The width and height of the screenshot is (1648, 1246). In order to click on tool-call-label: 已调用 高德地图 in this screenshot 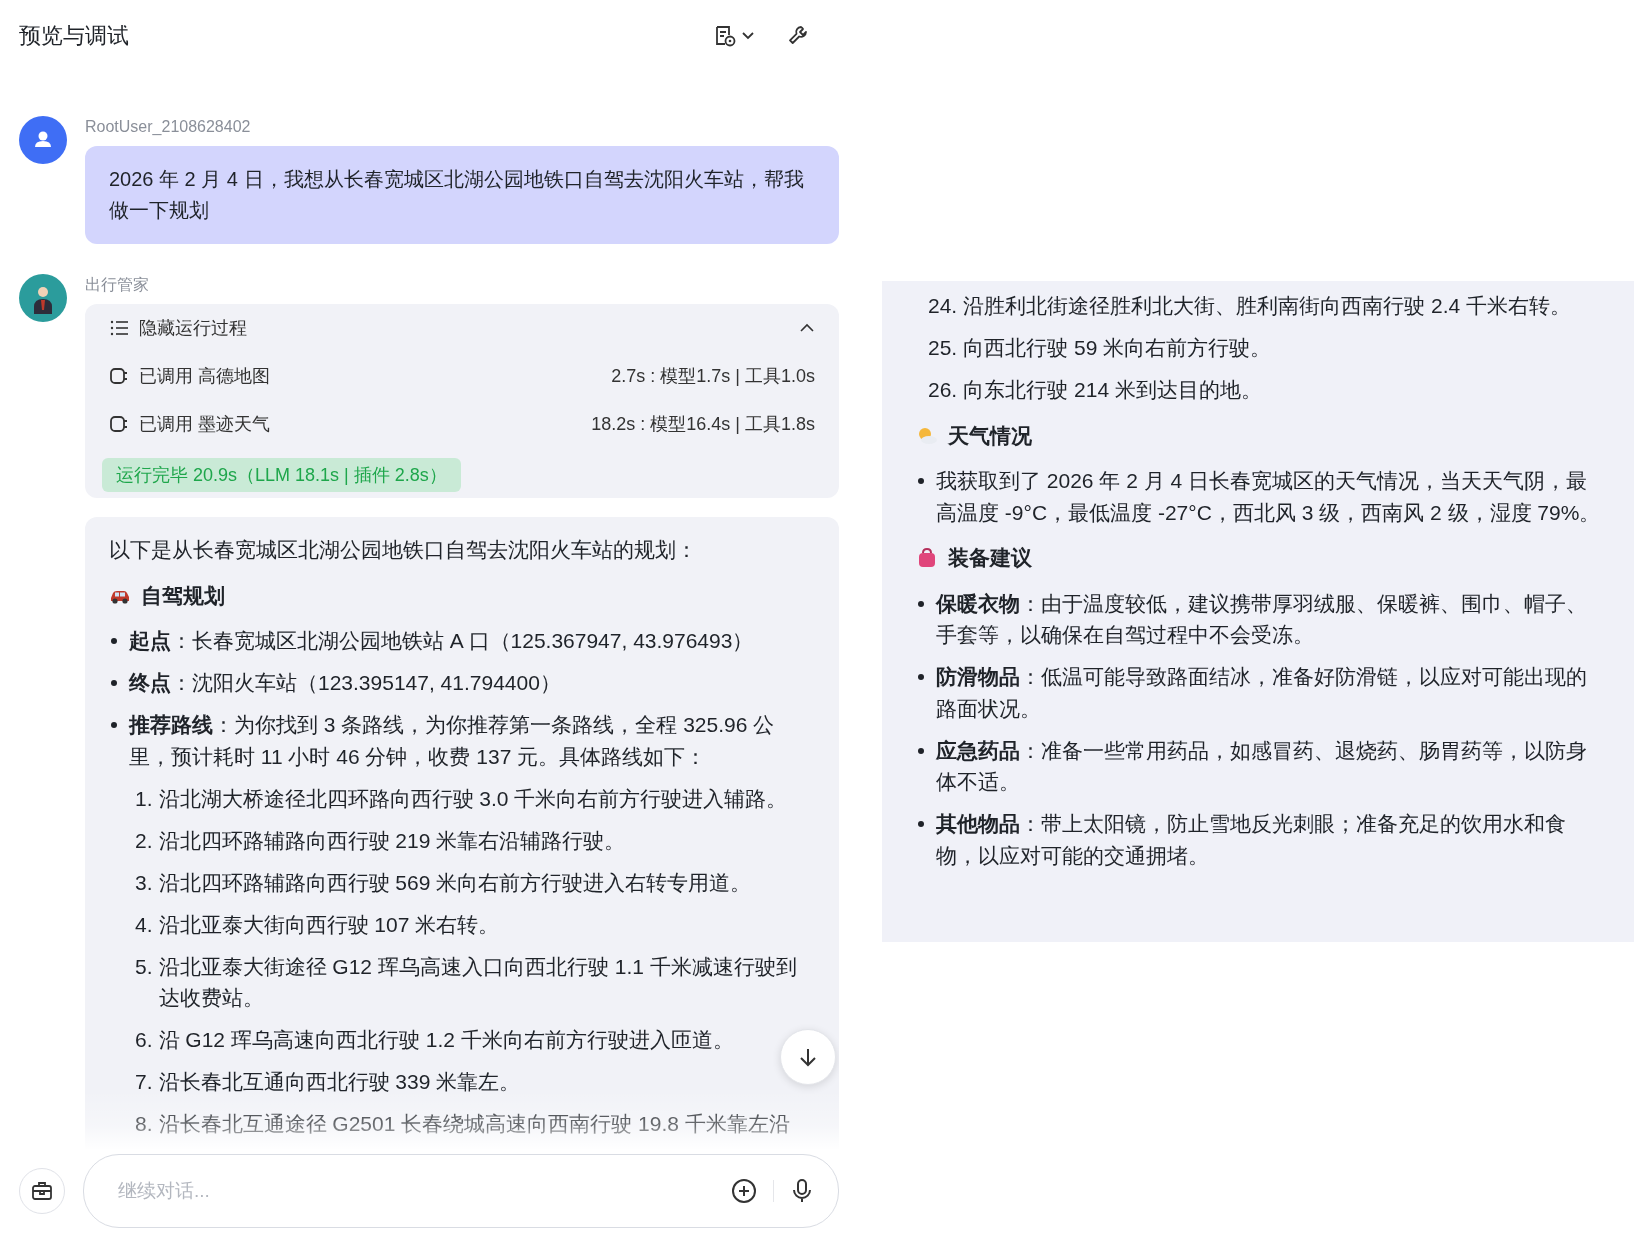, I will do `click(205, 376)`.